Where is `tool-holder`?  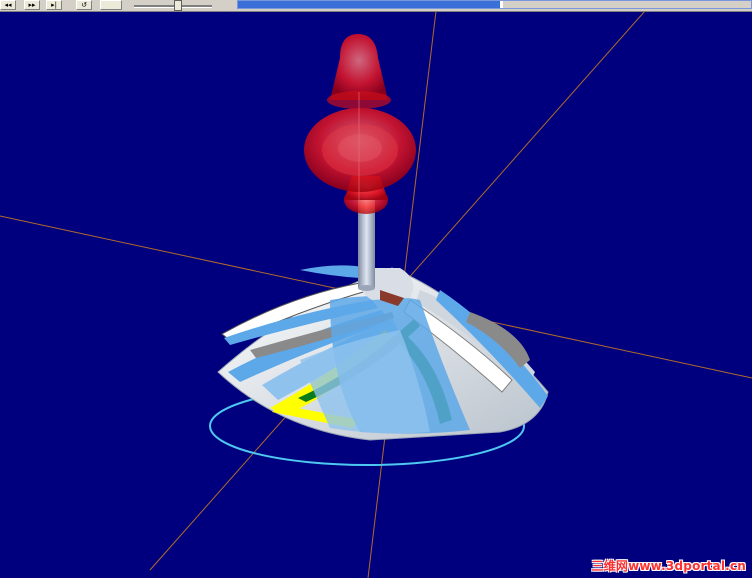 tool-holder is located at coordinates (360, 124).